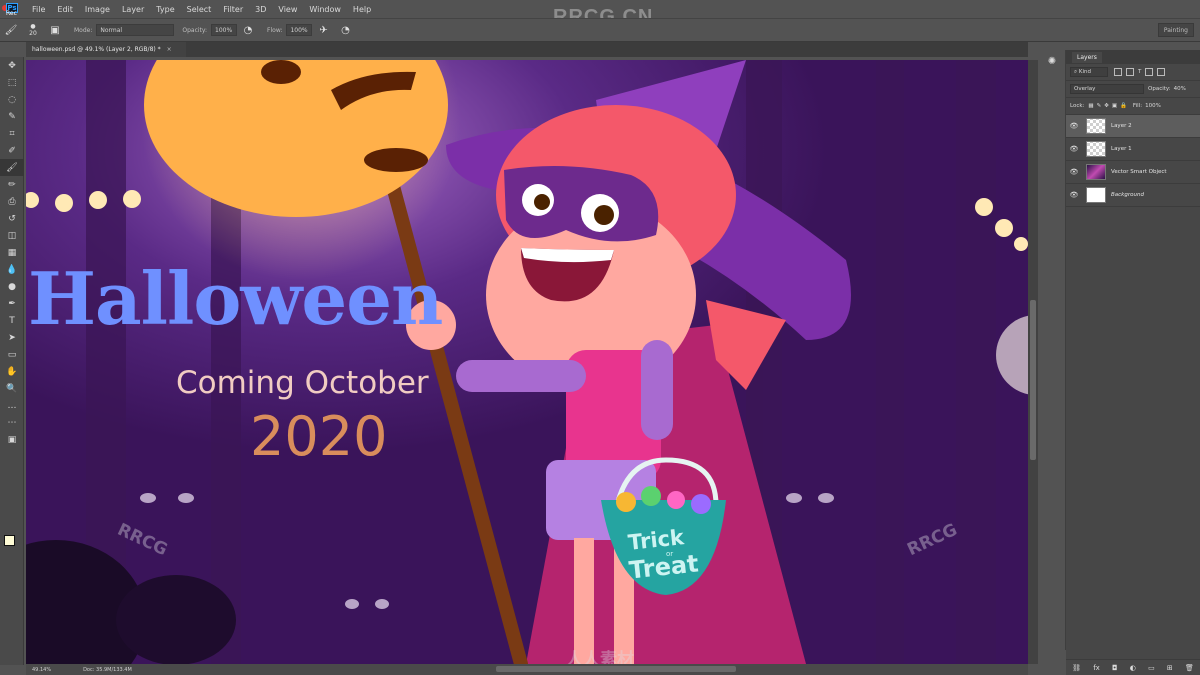  I want to click on tools-panel: ✥ ⬚ ◌ ✎ ⌗ ✐ 🖌 ✏ ⎙ ↺ ◫ ▦ 💧 ● ✒ T ➤ ▭ ✋ 🔍… ⋯ ▣, so click(12, 361).